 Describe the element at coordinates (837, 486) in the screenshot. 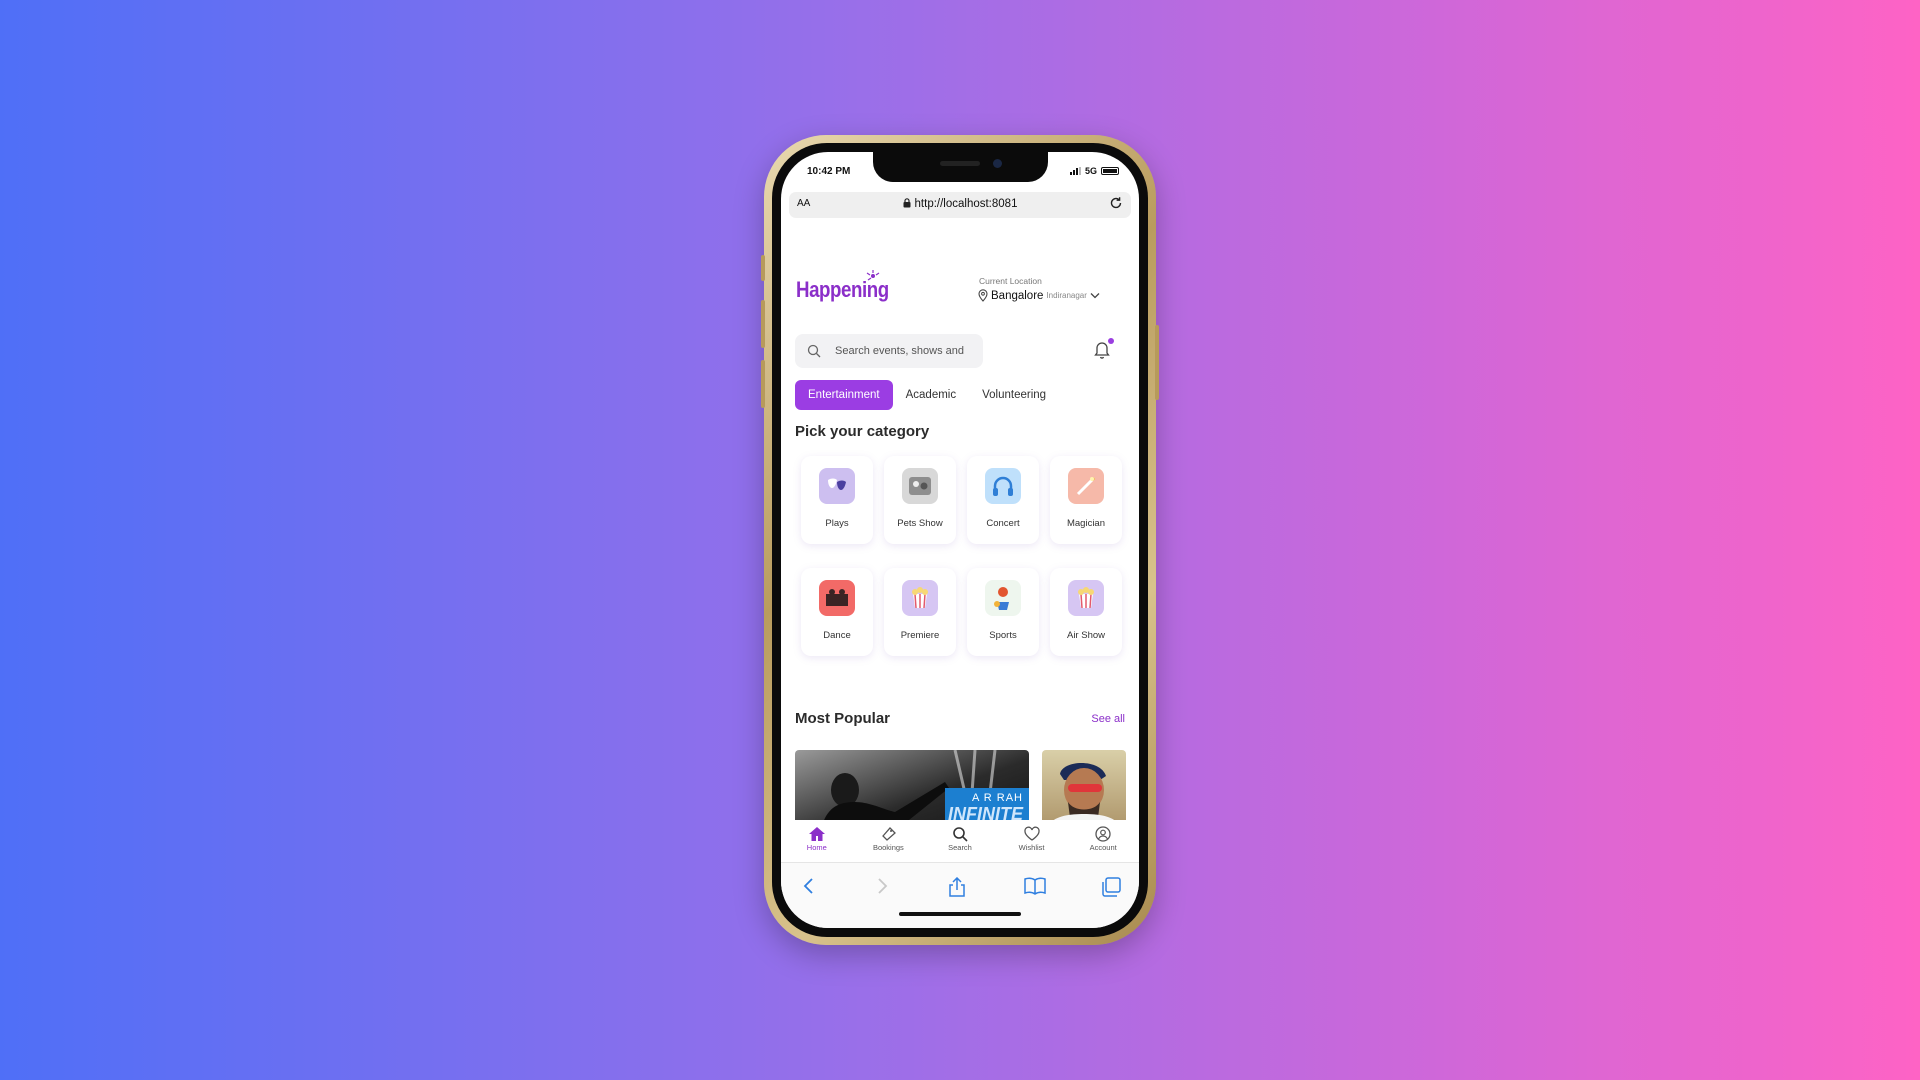

I see `masks-icon` at that location.